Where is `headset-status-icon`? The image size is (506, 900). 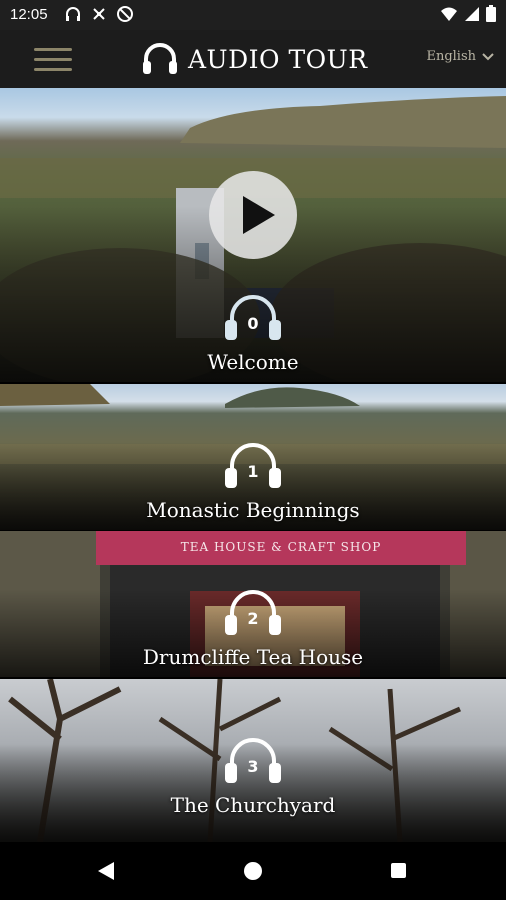 headset-status-icon is located at coordinates (73, 14).